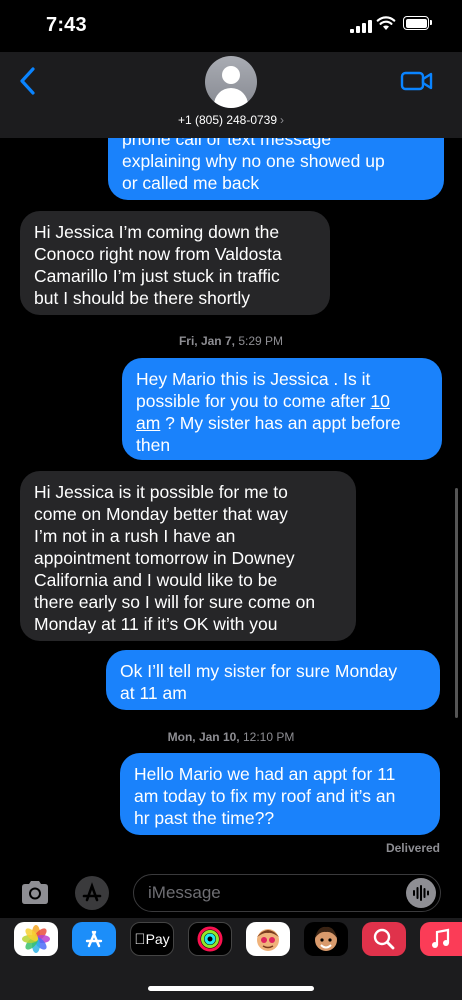 The height and width of the screenshot is (1000, 462). Describe the element at coordinates (231, 988) in the screenshot. I see `home-indicator` at that location.